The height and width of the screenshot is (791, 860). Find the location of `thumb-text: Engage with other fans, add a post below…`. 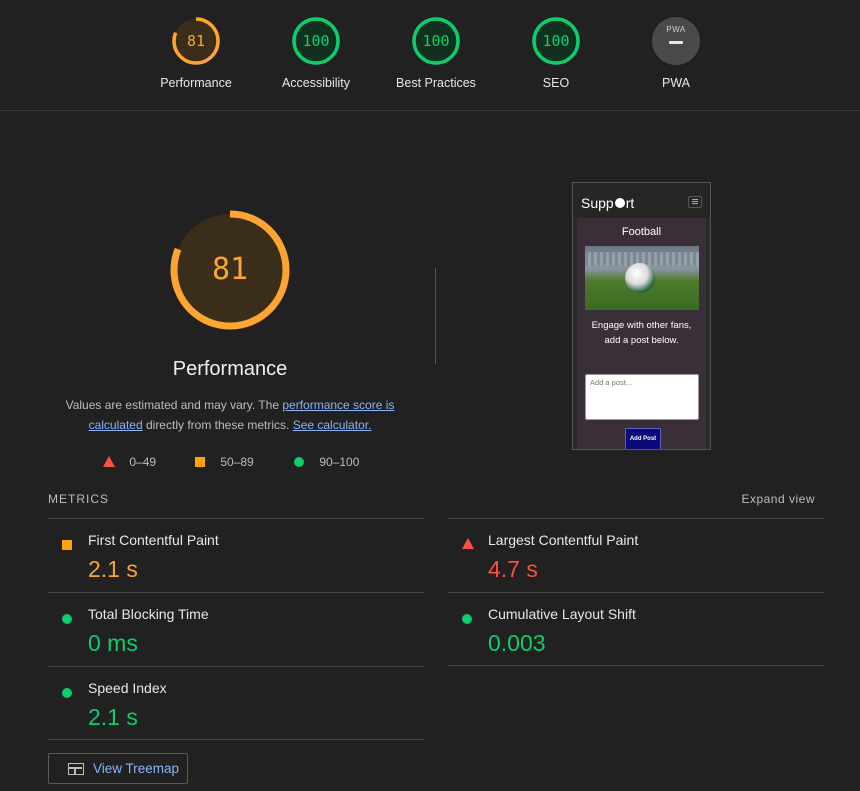

thumb-text: Engage with other fans, add a post below… is located at coordinates (641, 333).